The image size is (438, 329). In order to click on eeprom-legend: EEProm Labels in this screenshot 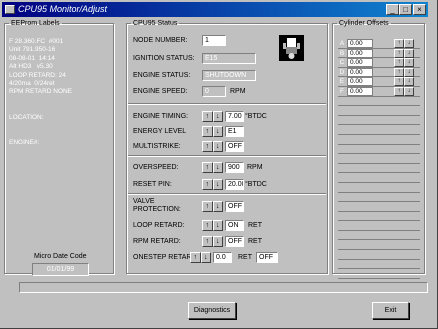, I will do `click(35, 23)`.